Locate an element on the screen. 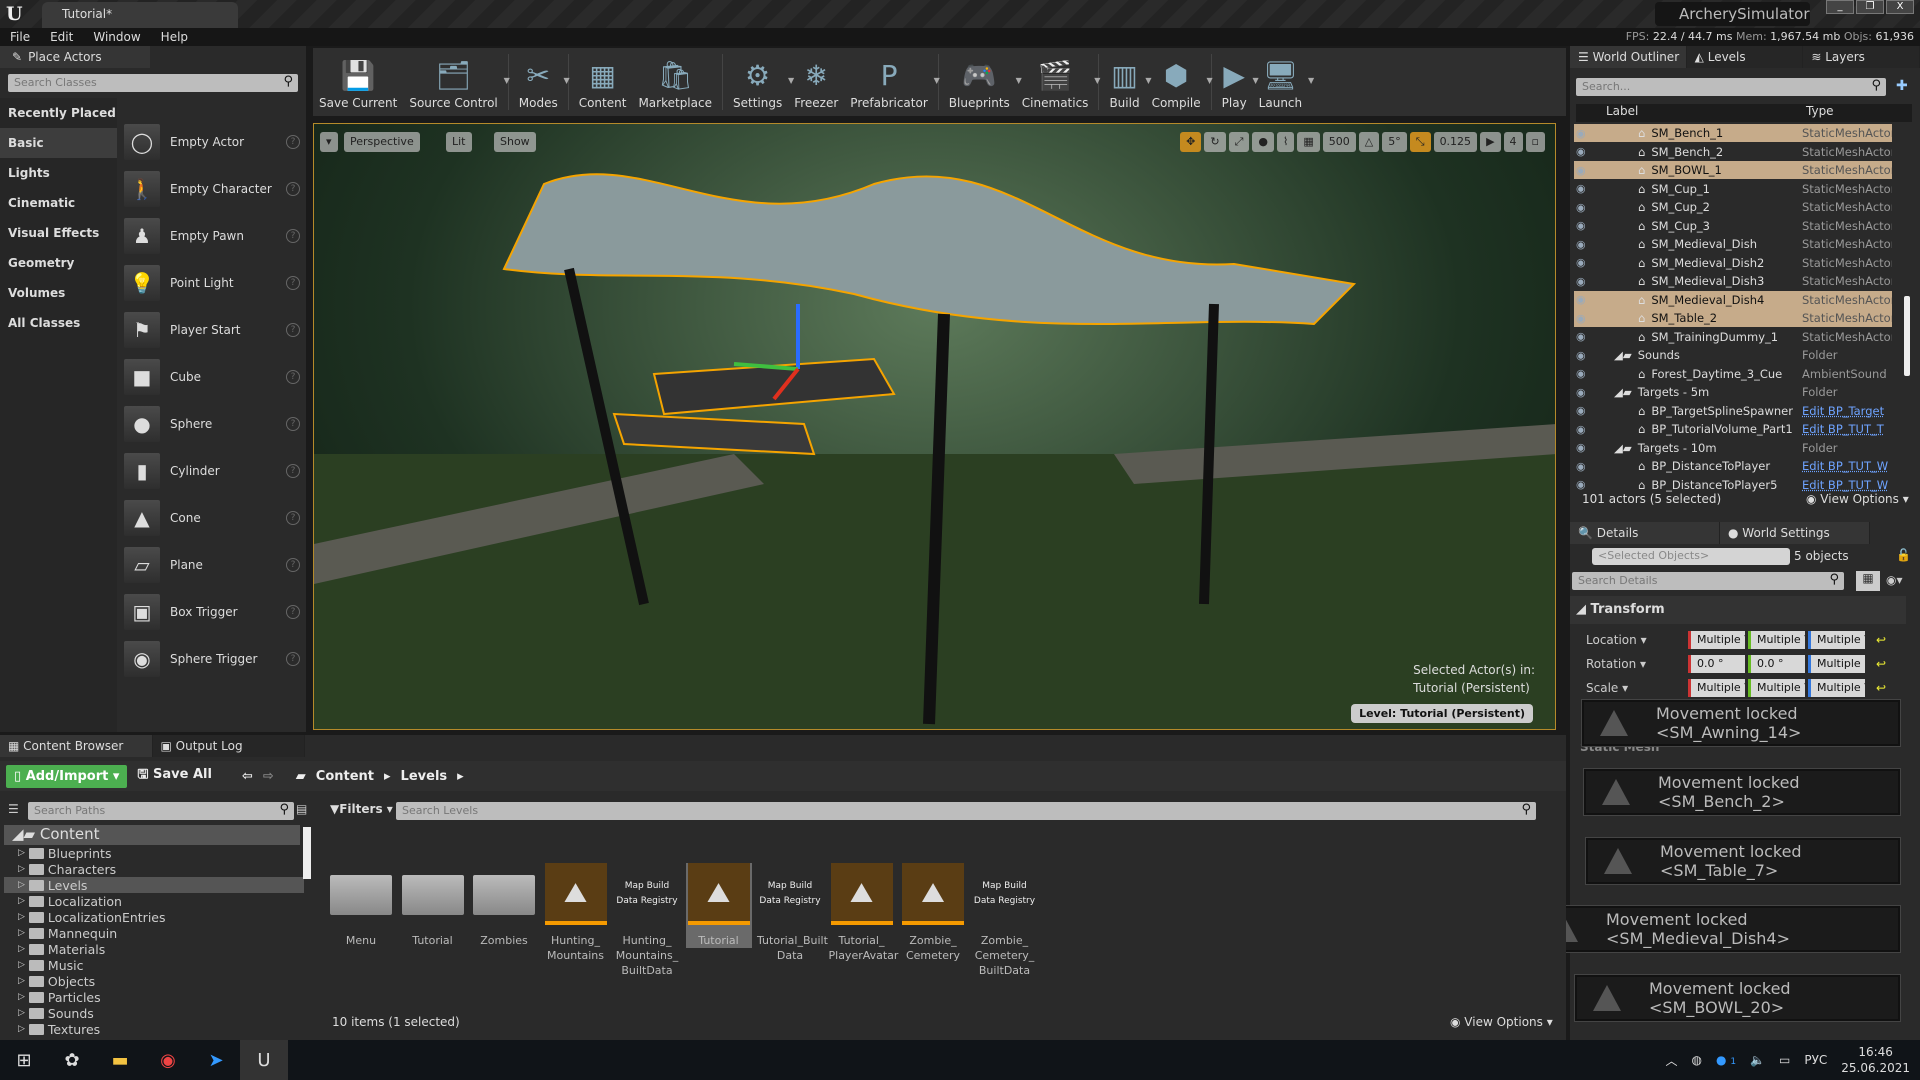  tab-details: 🔍 Details is located at coordinates (1645, 533).